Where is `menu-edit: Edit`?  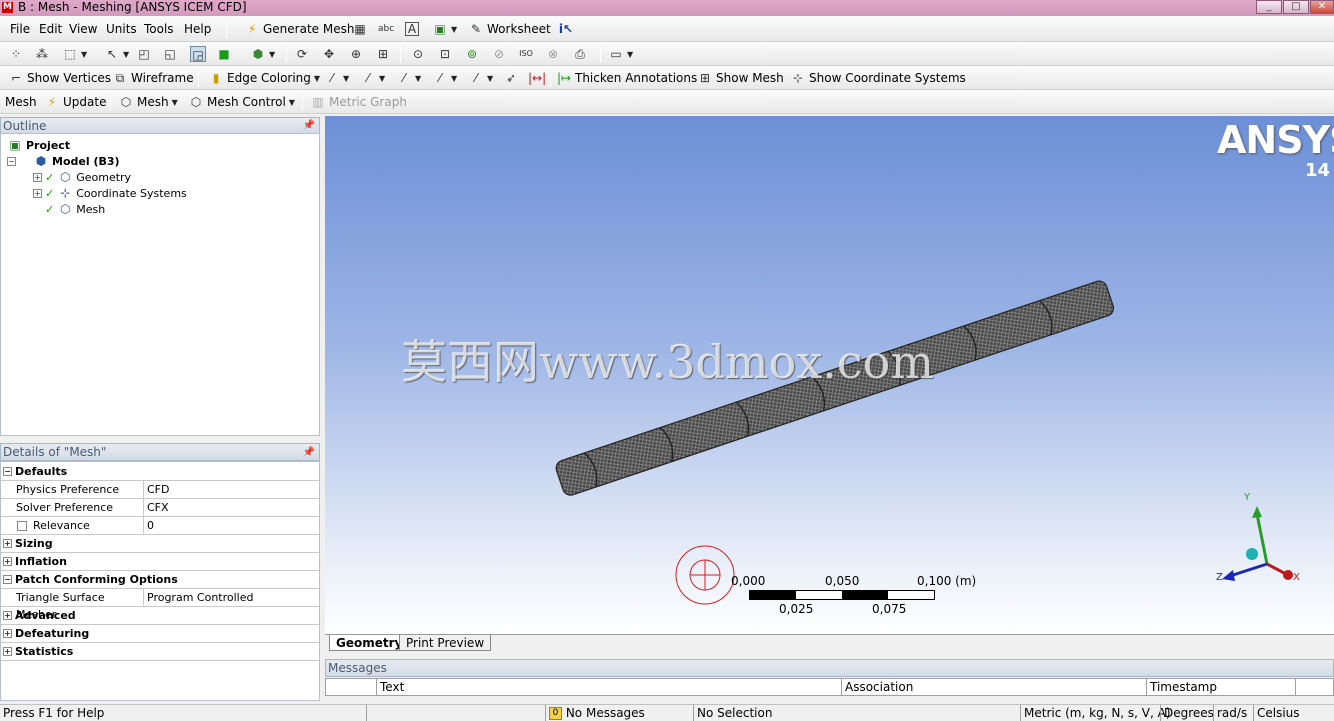
menu-edit: Edit is located at coordinates (50, 29).